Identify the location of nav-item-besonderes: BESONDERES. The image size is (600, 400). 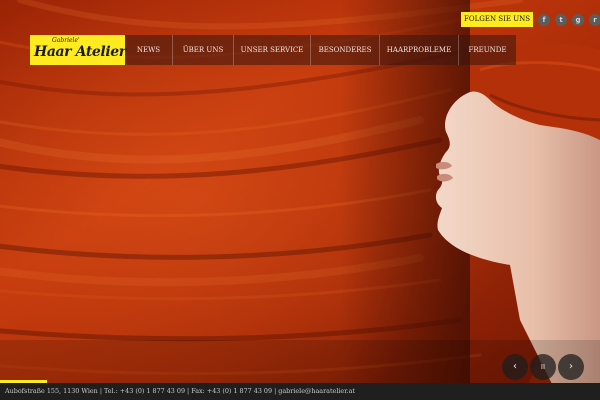
(345, 50).